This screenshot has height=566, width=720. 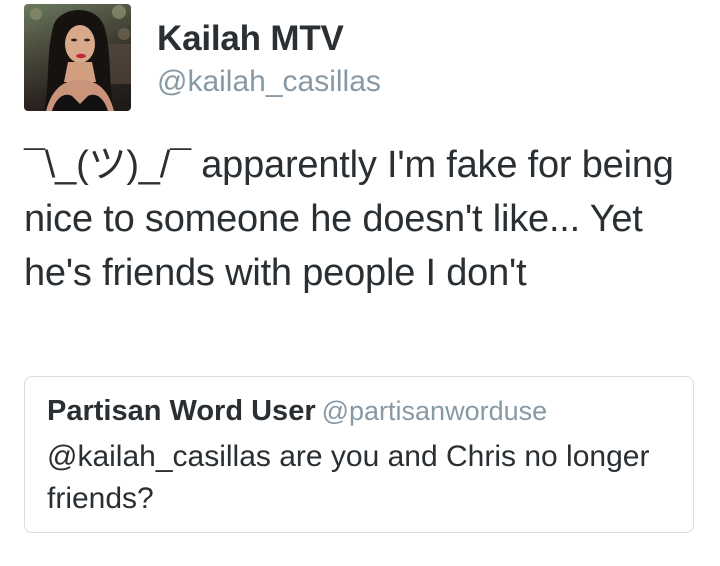 I want to click on profile-photo-icon, so click(x=80, y=58).